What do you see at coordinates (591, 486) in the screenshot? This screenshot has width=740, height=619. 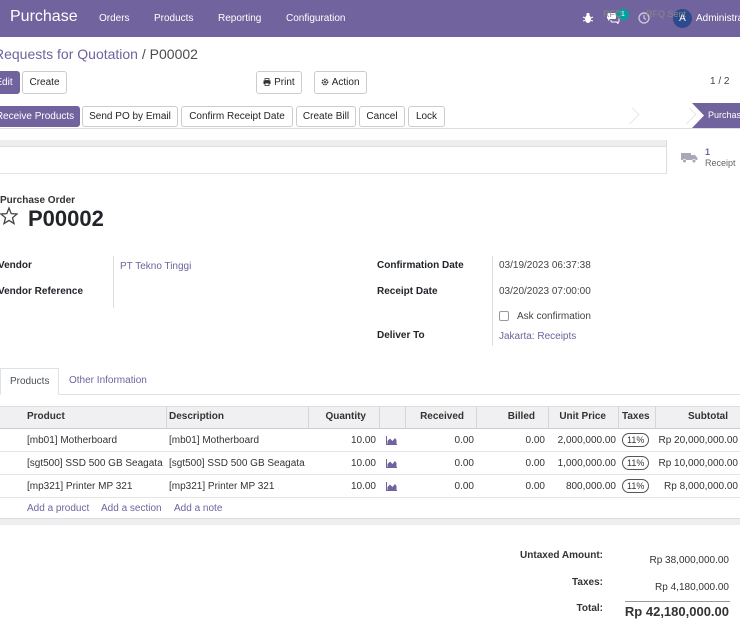 I see `row-unit-price: 800,000.00` at bounding box center [591, 486].